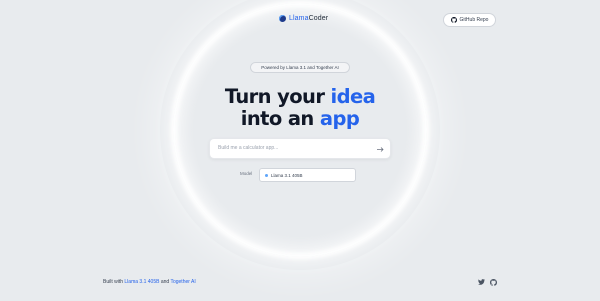 The image size is (600, 301). What do you see at coordinates (474, 20) in the screenshot?
I see `github-repo-label: GitHub Repo` at bounding box center [474, 20].